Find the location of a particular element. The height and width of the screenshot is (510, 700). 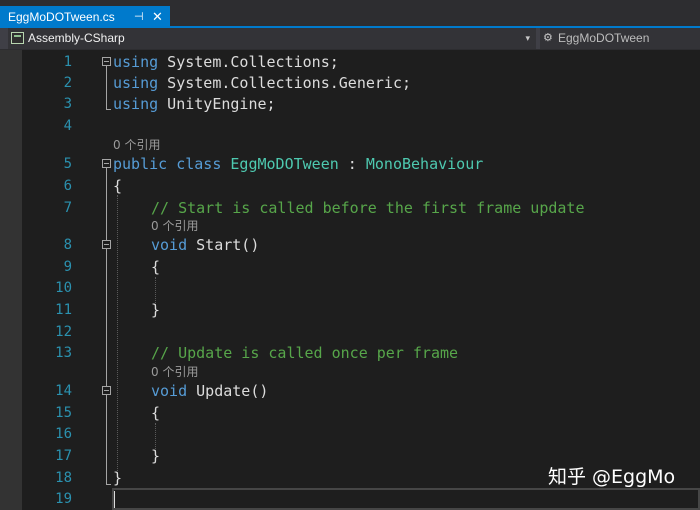

project-icon is located at coordinates (17, 38).